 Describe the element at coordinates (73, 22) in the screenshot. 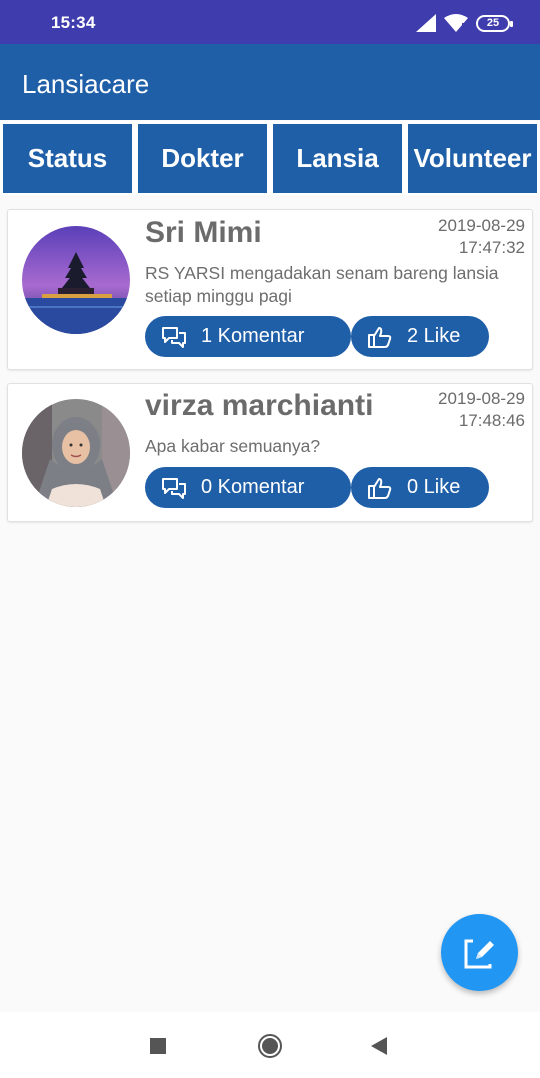

I see `status-time: 15:34` at that location.